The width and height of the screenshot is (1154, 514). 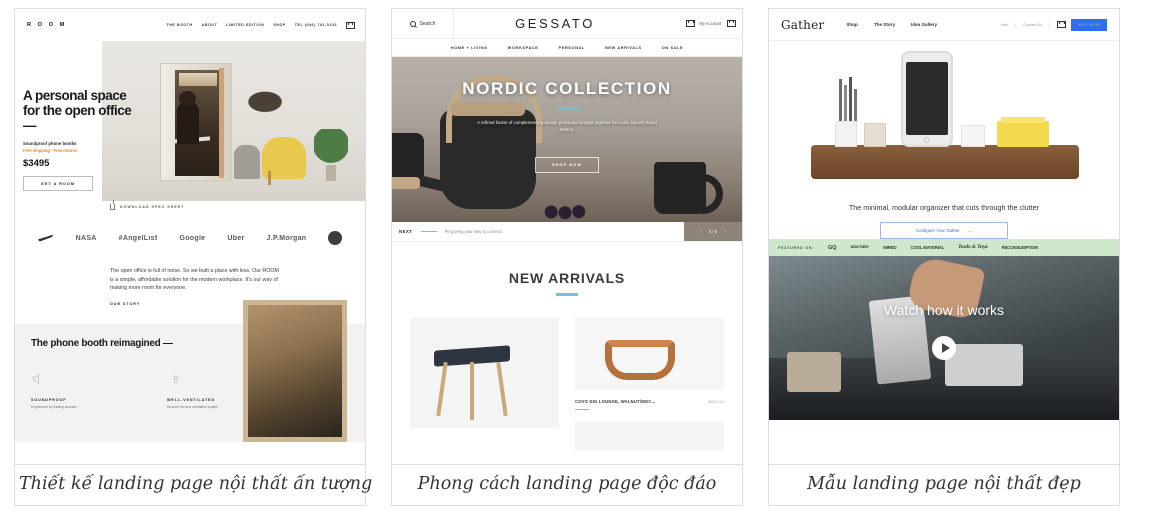 What do you see at coordinates (884, 24) in the screenshot?
I see `gather-nav-item-1: The Story` at bounding box center [884, 24].